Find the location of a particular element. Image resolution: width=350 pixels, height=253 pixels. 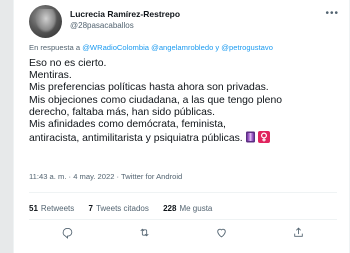

likes-stat: 228 Me gusta is located at coordinates (187, 208).